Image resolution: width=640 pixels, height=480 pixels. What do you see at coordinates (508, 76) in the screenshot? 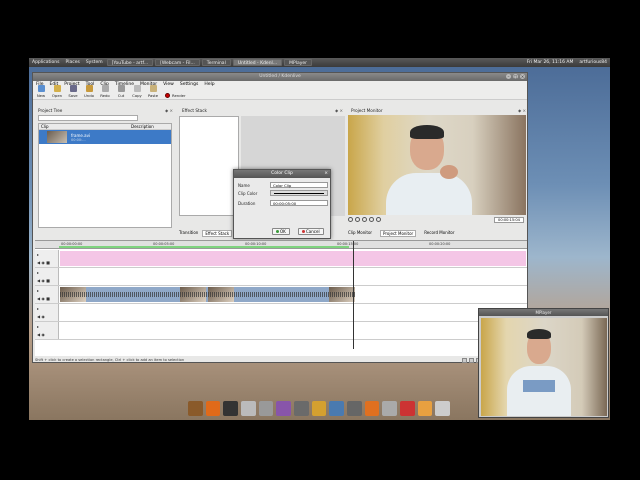
I see `minimize-icon: –` at bounding box center [508, 76].